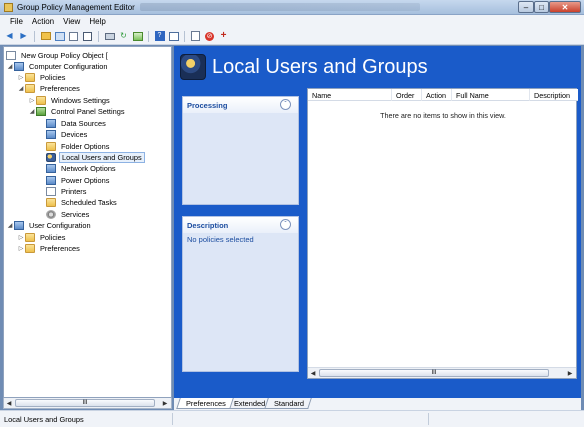  Describe the element at coordinates (109, 36) in the screenshot. I see `print-icon` at that location.